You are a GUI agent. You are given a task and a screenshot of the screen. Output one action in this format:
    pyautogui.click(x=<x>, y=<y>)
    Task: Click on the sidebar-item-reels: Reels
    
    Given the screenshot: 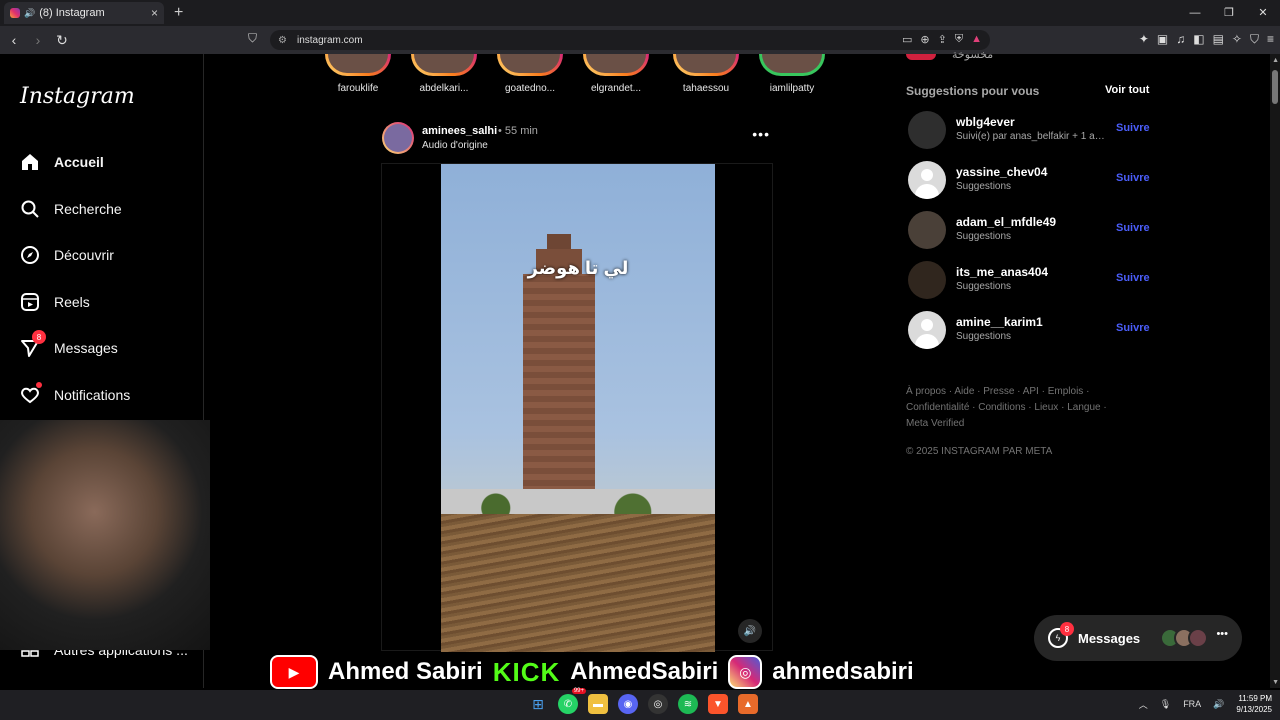 What is the action you would take?
    pyautogui.click(x=55, y=302)
    